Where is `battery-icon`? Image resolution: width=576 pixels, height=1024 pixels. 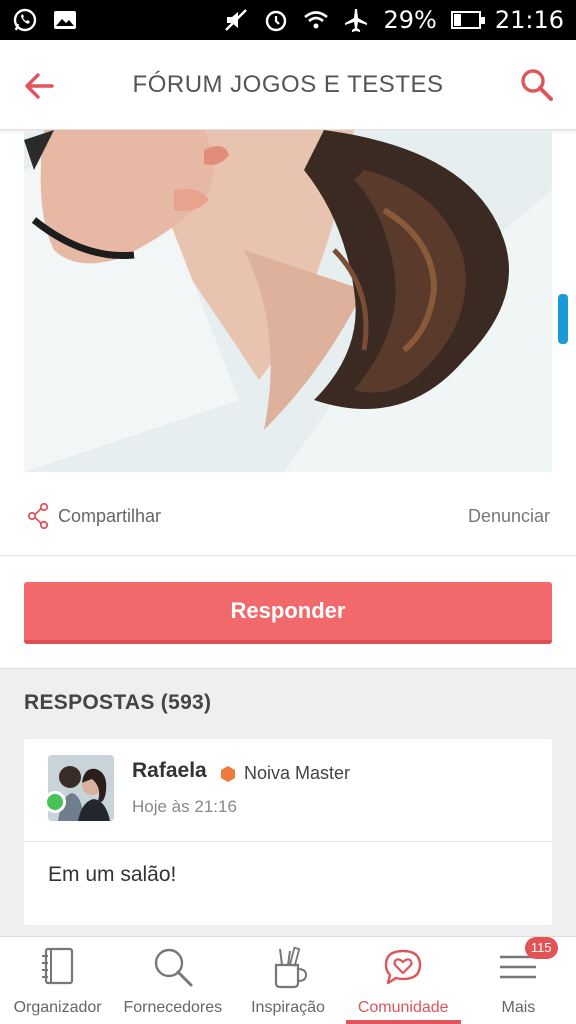
battery-icon is located at coordinates (467, 20).